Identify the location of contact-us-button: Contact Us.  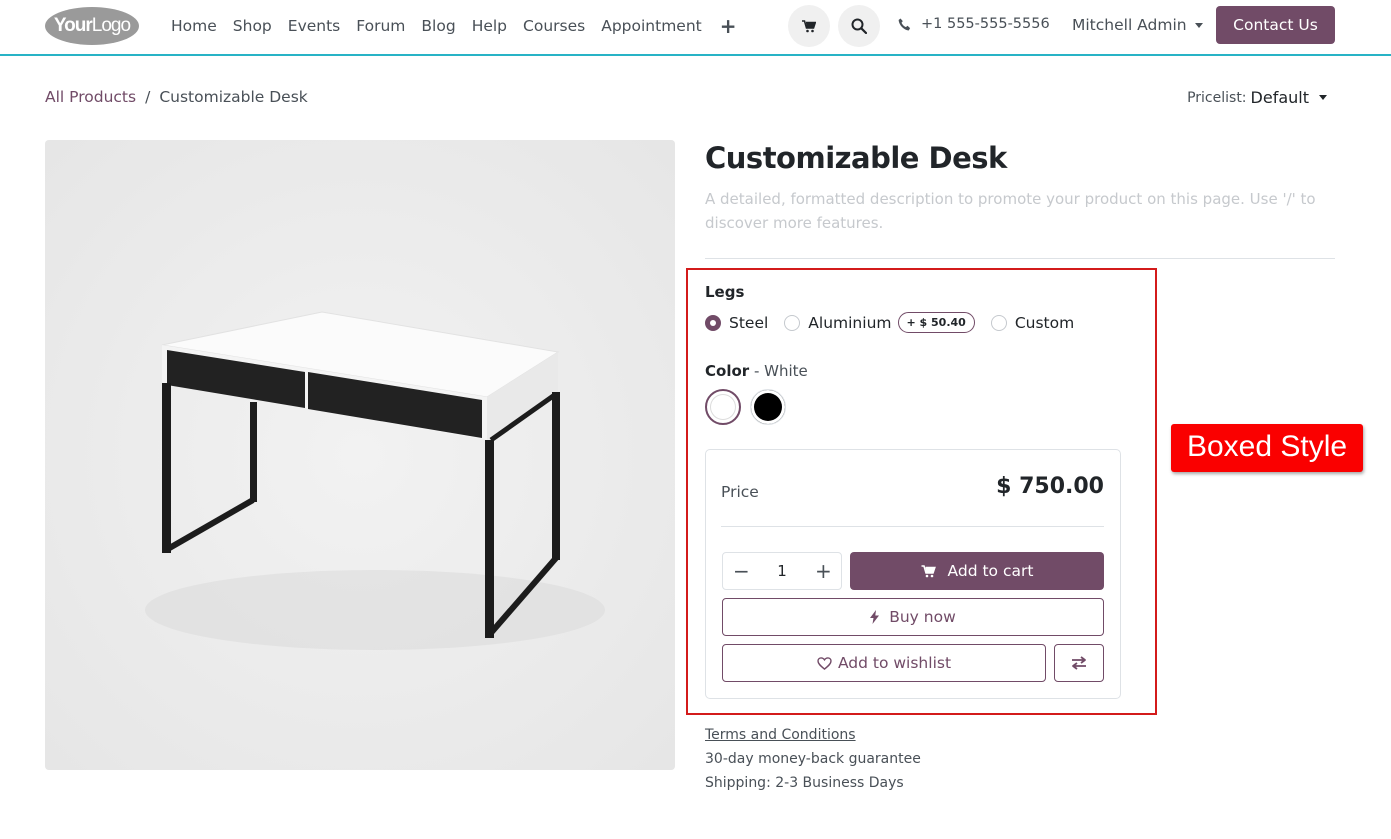
(1275, 25).